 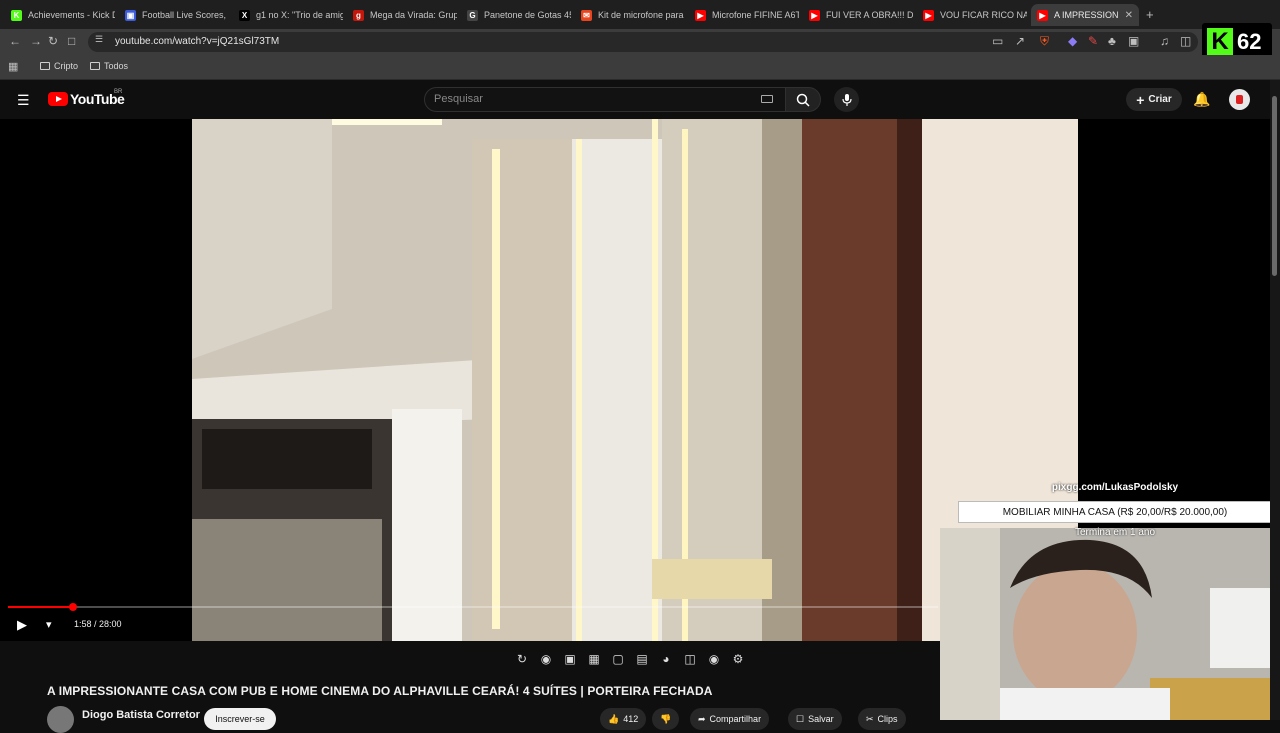 What do you see at coordinates (1150, 14) in the screenshot?
I see `new-tab-icon: +` at bounding box center [1150, 14].